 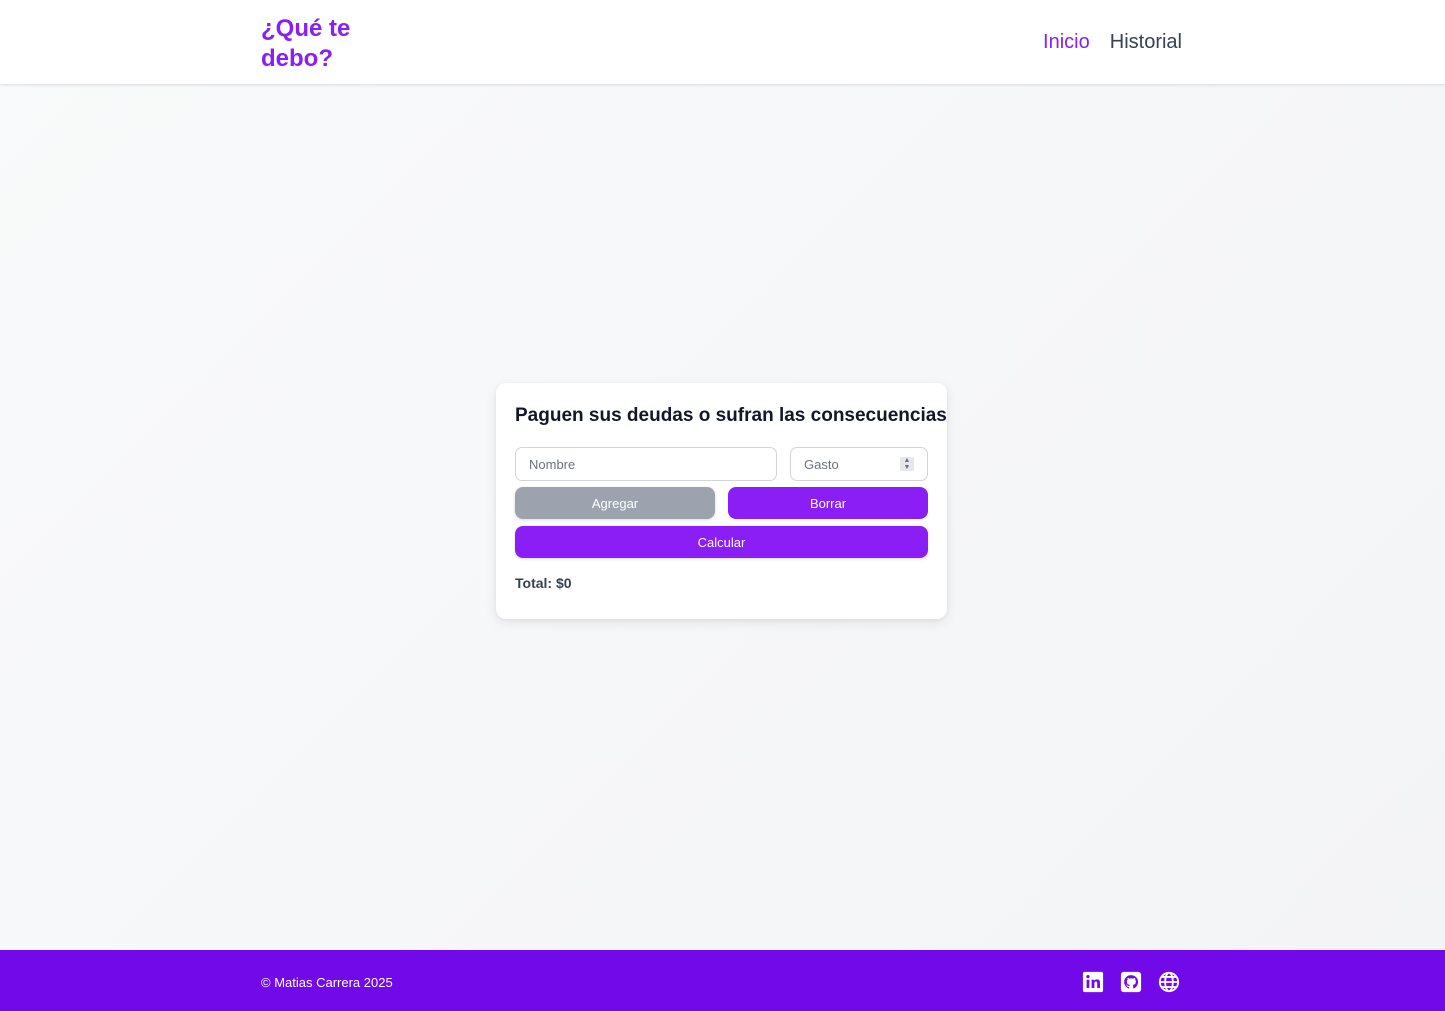 I want to click on main-nav: Inicio Historial, so click(x=1112, y=42).